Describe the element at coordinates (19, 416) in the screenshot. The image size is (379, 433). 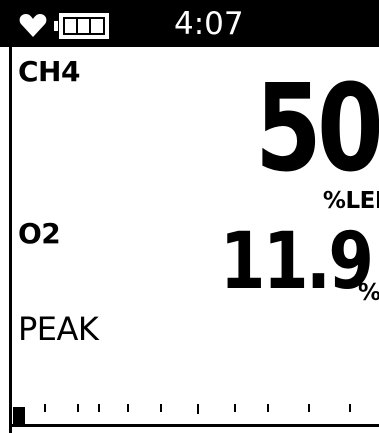
I see `peak-bar-fill` at that location.